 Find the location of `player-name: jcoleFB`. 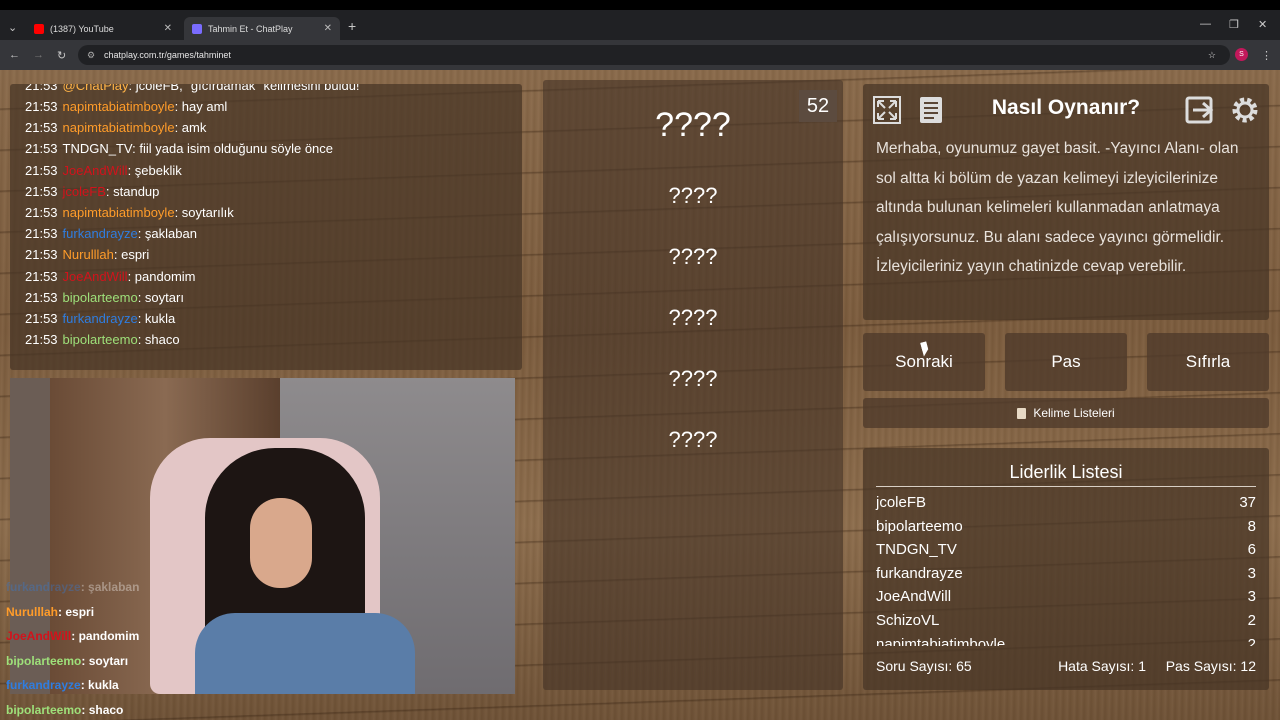

player-name: jcoleFB is located at coordinates (901, 502).